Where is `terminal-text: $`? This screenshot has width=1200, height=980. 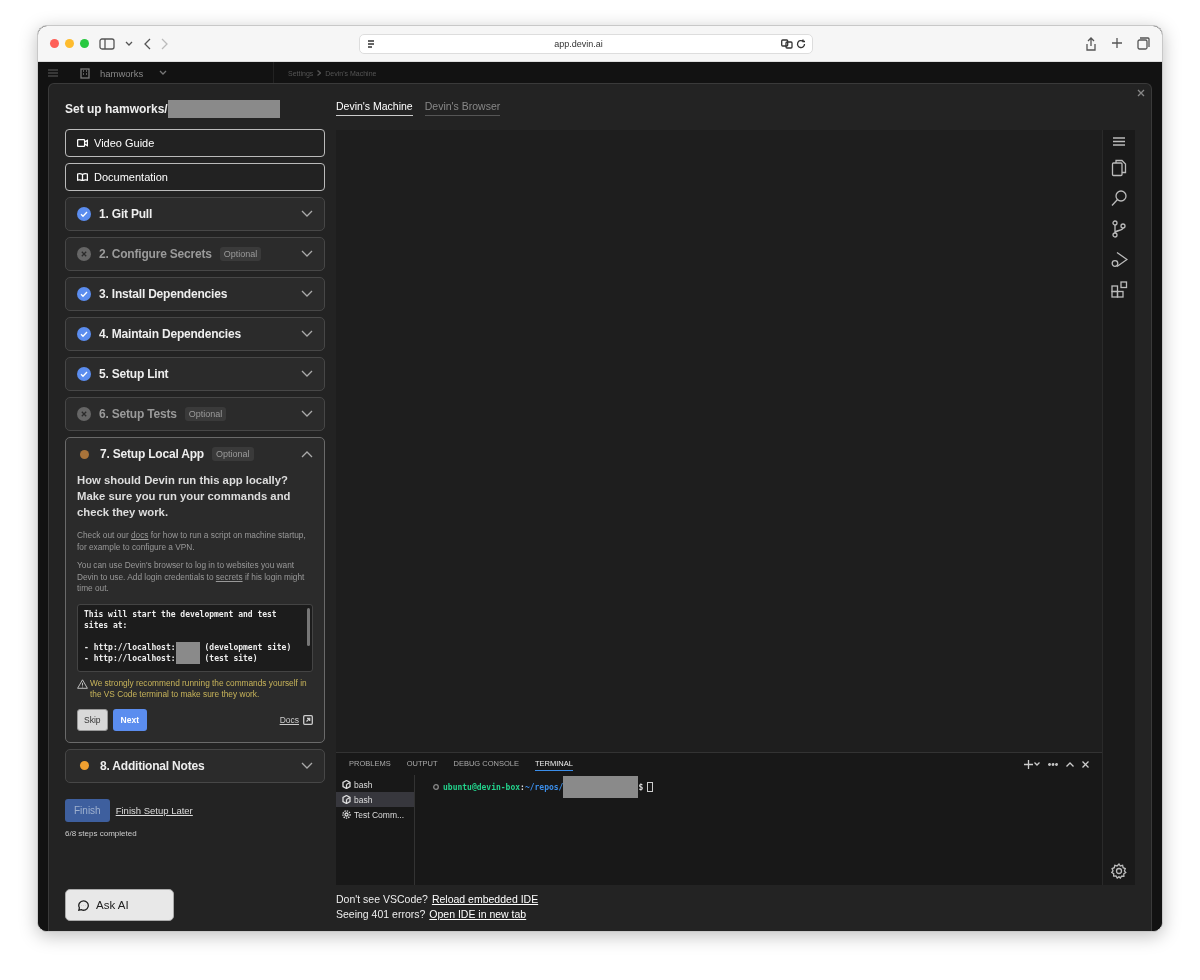 terminal-text: $ is located at coordinates (641, 787).